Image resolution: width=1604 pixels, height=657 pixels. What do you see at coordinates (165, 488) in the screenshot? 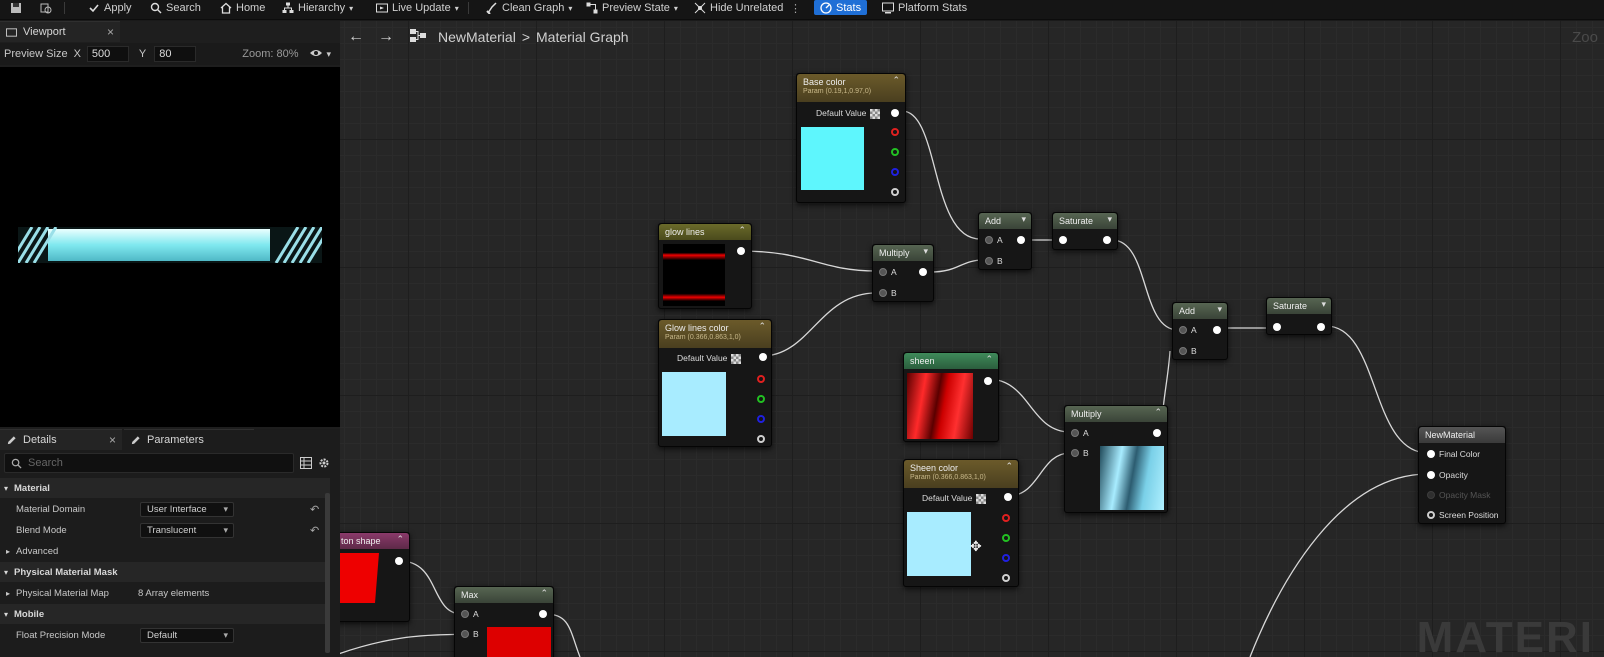
I see `category-material: ▾ Material` at bounding box center [165, 488].